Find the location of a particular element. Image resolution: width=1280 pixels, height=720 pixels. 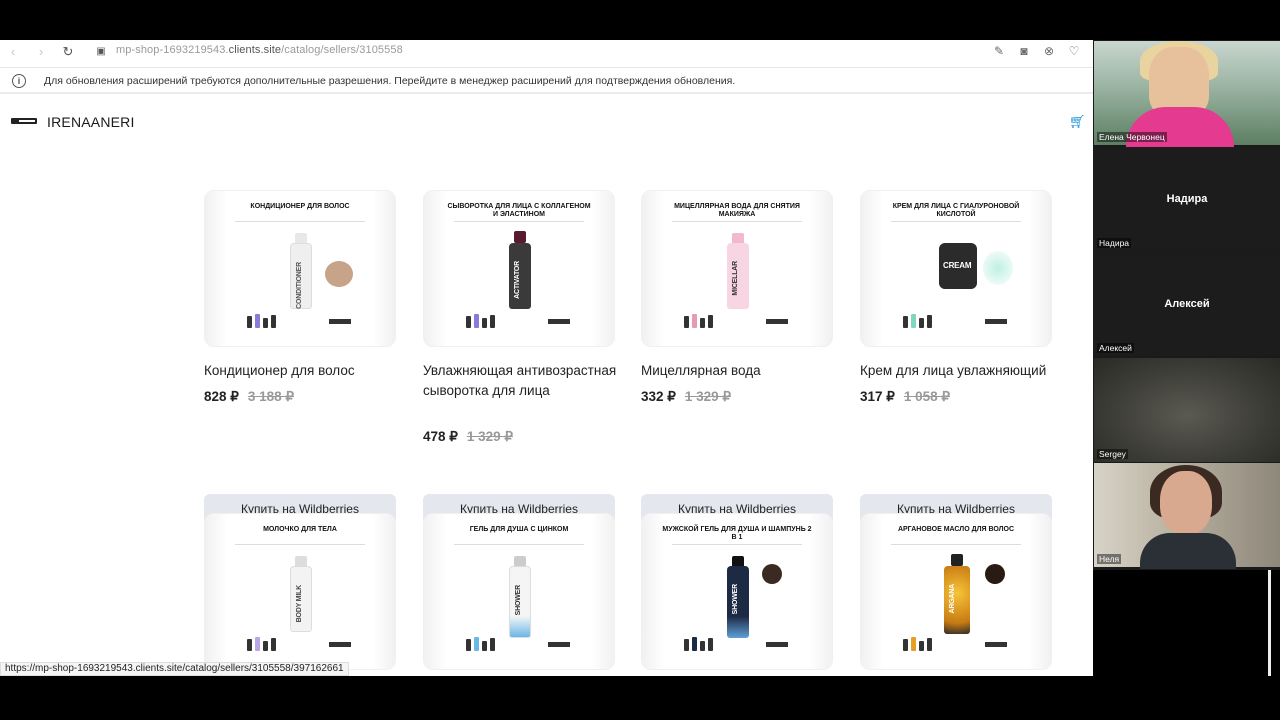

participant-center-name: Алексей is located at coordinates (1187, 304).